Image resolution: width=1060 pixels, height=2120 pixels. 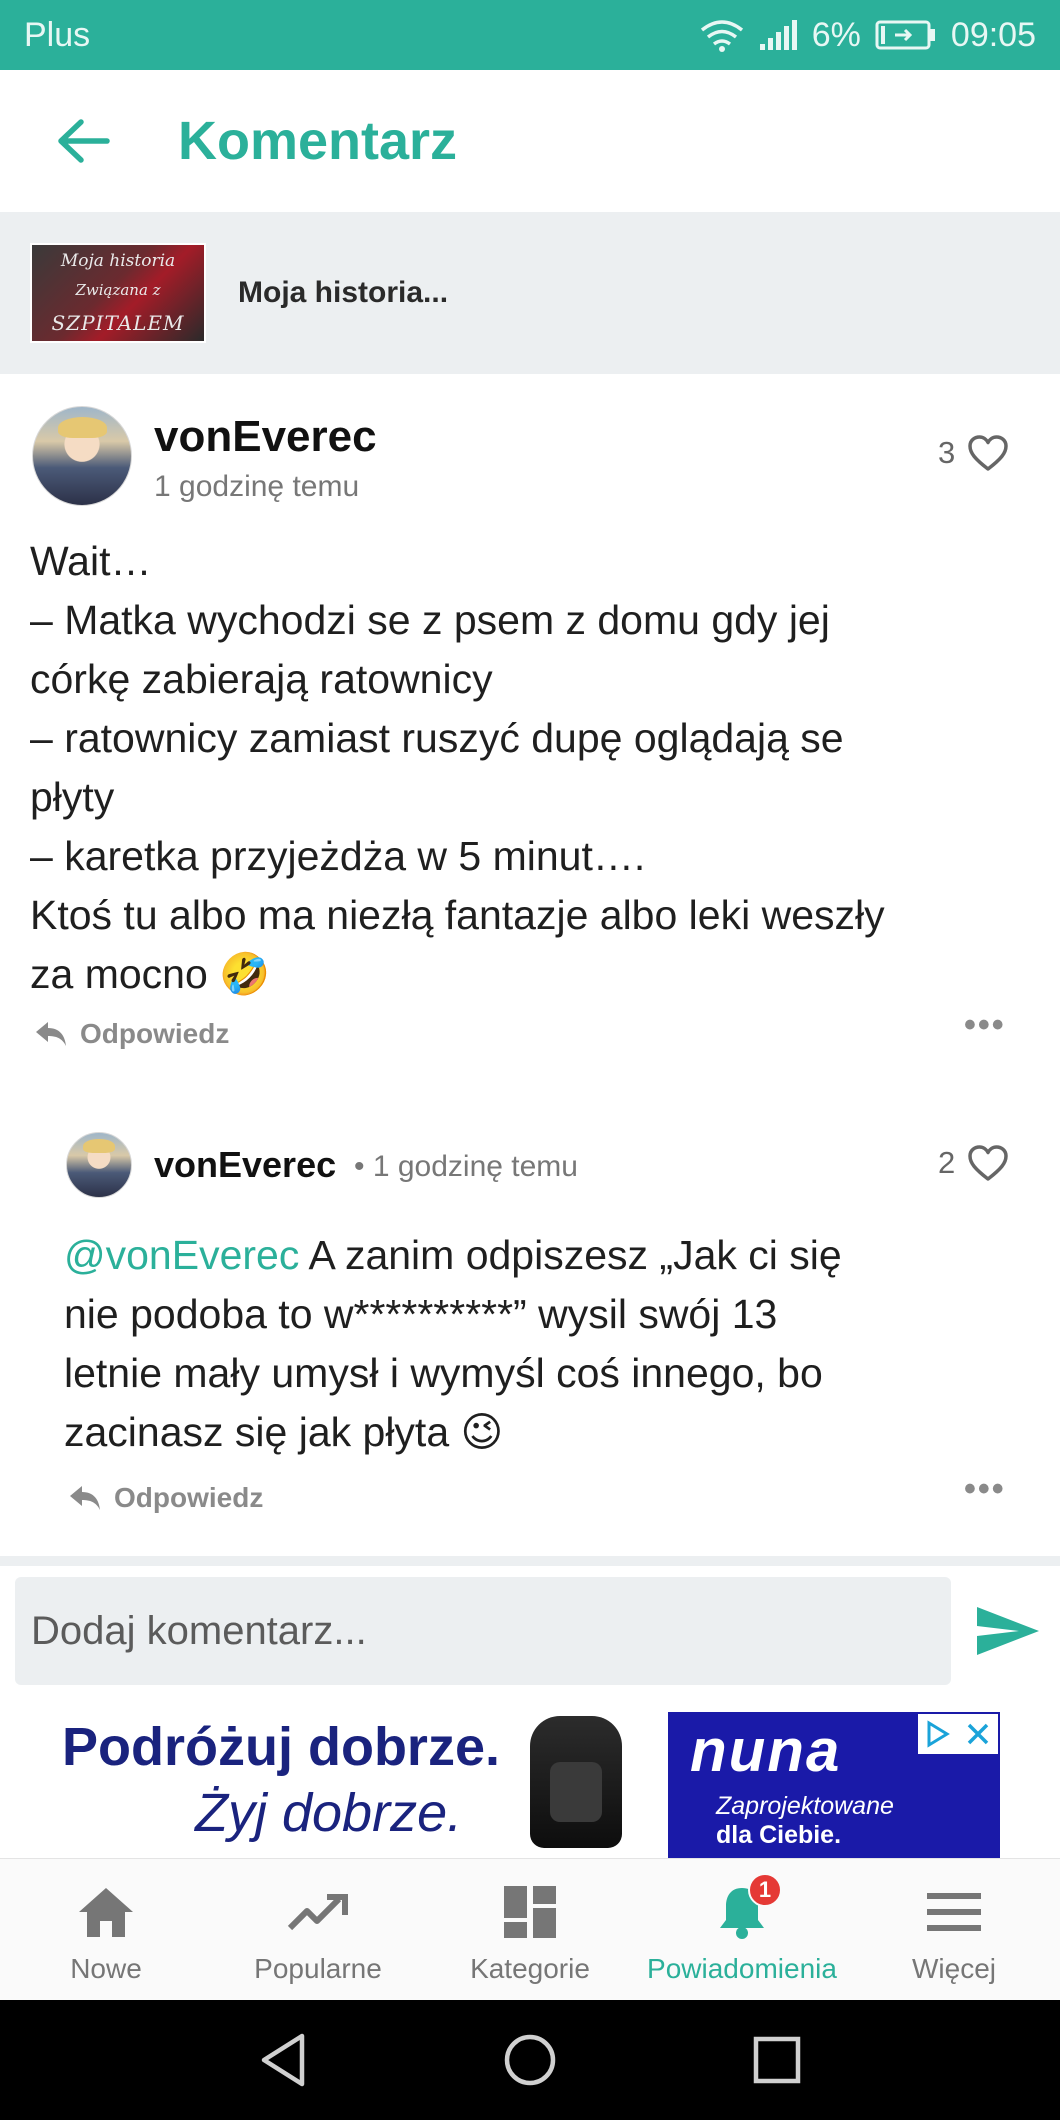 I want to click on comment-composer, so click(x=530, y=1631).